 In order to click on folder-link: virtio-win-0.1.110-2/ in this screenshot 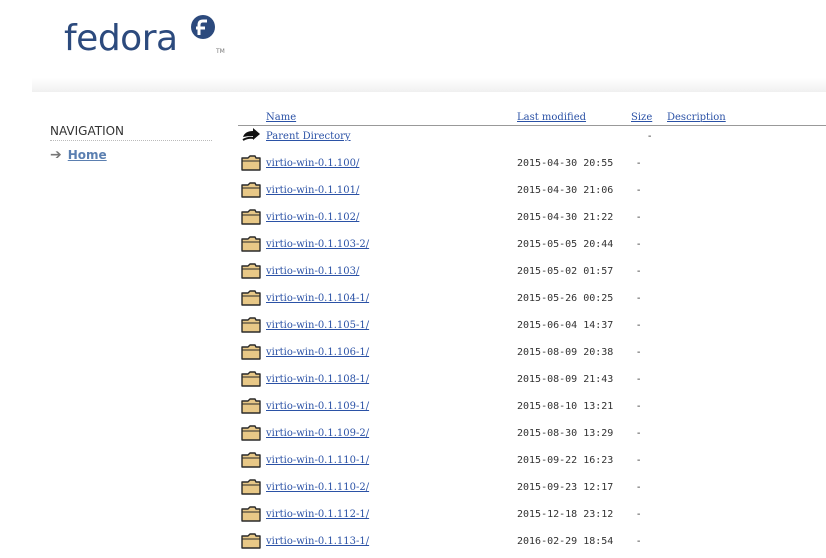, I will do `click(317, 487)`.